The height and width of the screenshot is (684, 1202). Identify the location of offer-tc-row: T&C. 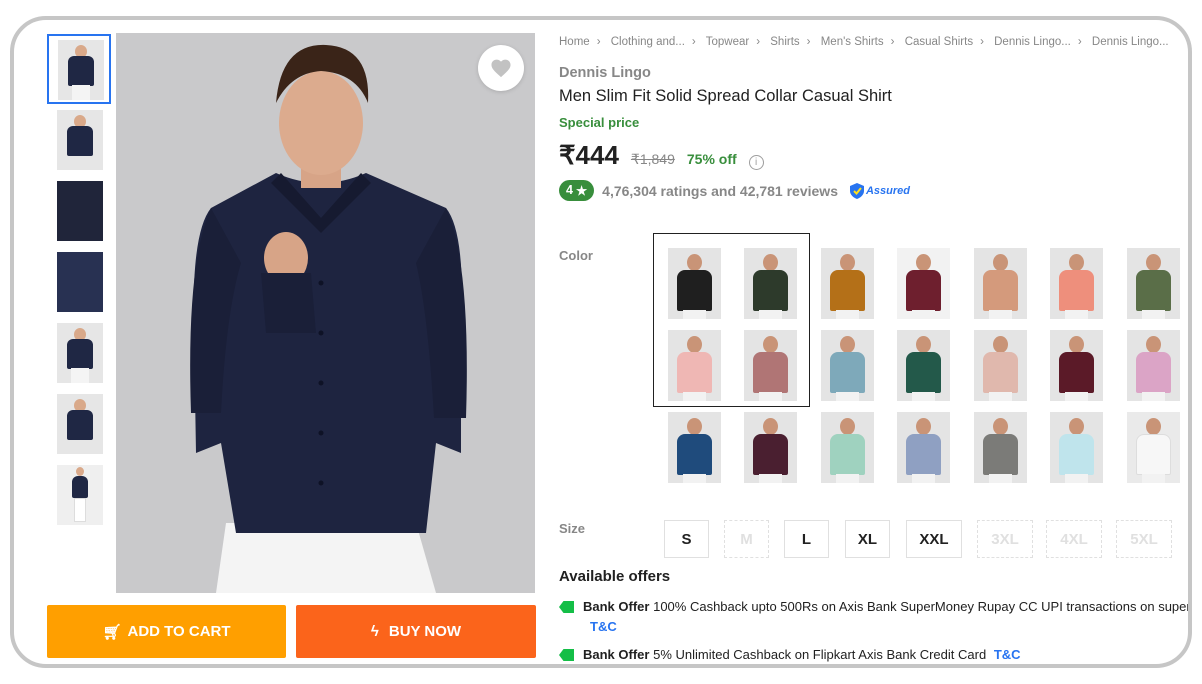
(603, 626).